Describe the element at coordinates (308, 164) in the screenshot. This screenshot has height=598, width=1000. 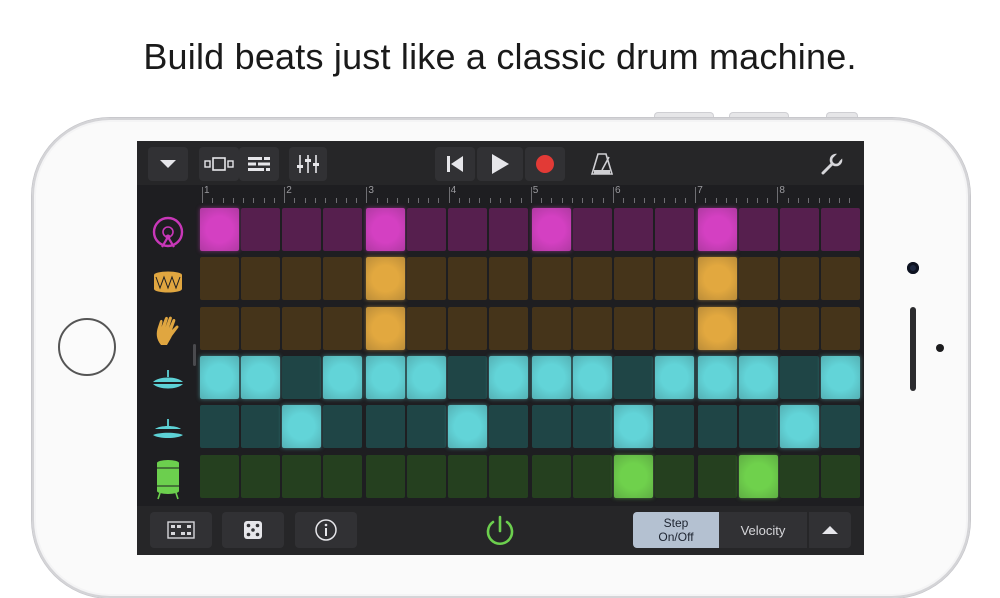
I see `mixer-button` at that location.